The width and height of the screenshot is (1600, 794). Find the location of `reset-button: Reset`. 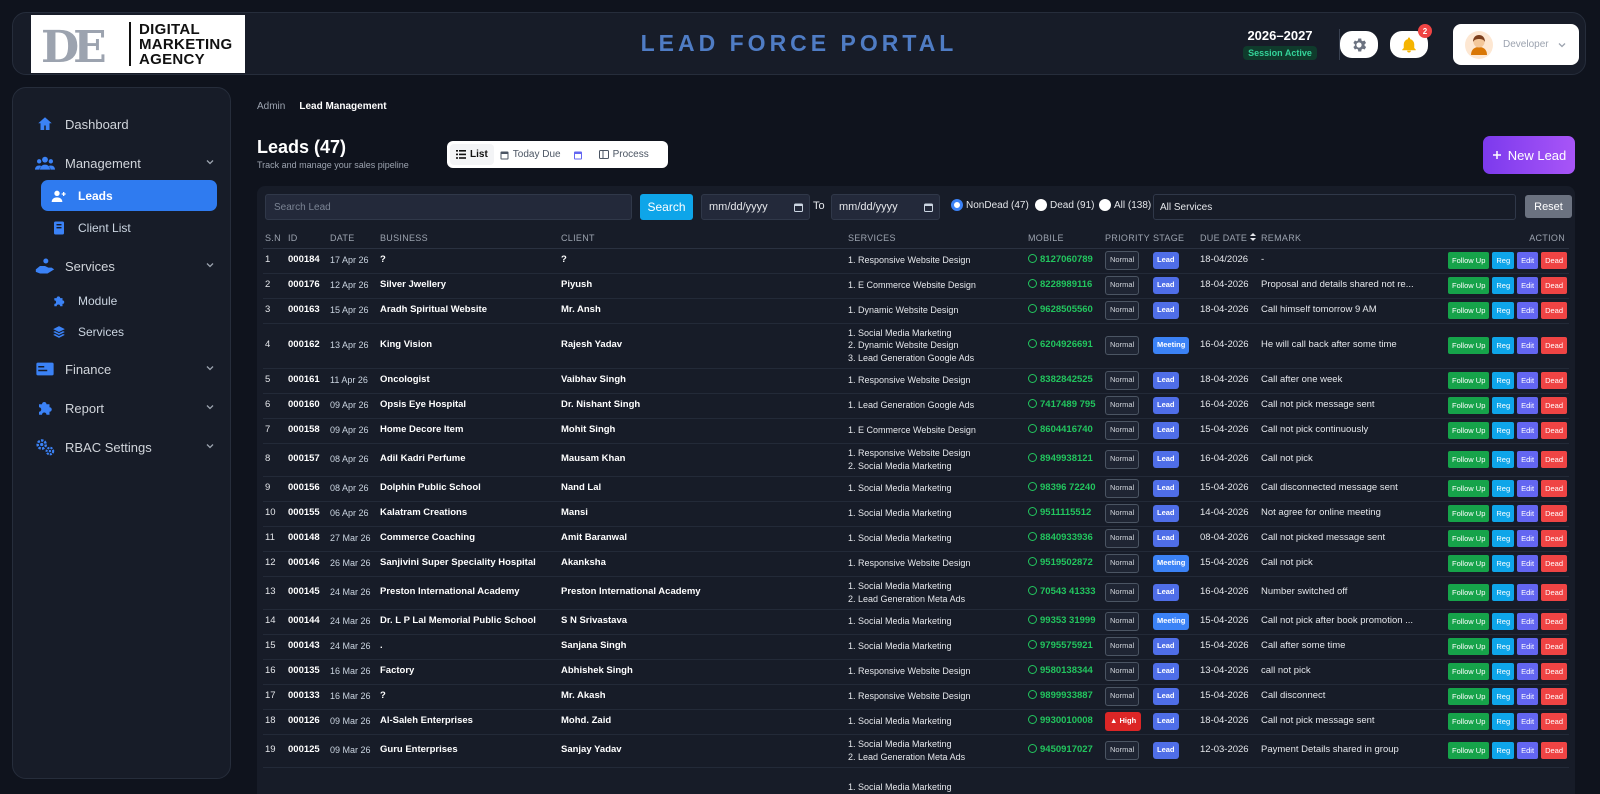

reset-button: Reset is located at coordinates (1548, 206).